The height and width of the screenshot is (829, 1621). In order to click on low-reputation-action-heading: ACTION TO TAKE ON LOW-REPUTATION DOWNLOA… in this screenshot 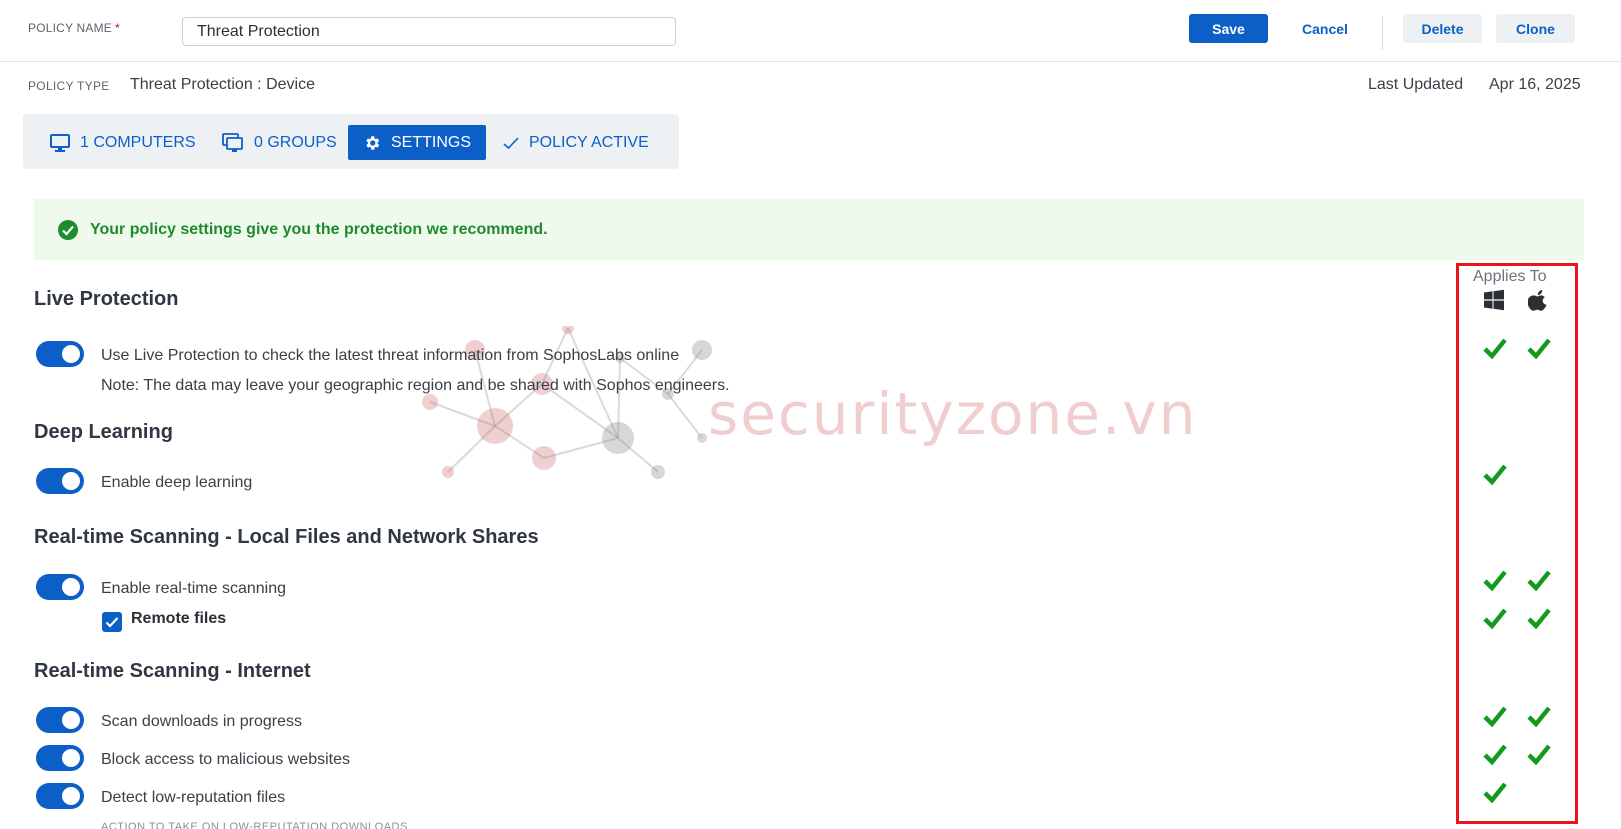, I will do `click(254, 825)`.